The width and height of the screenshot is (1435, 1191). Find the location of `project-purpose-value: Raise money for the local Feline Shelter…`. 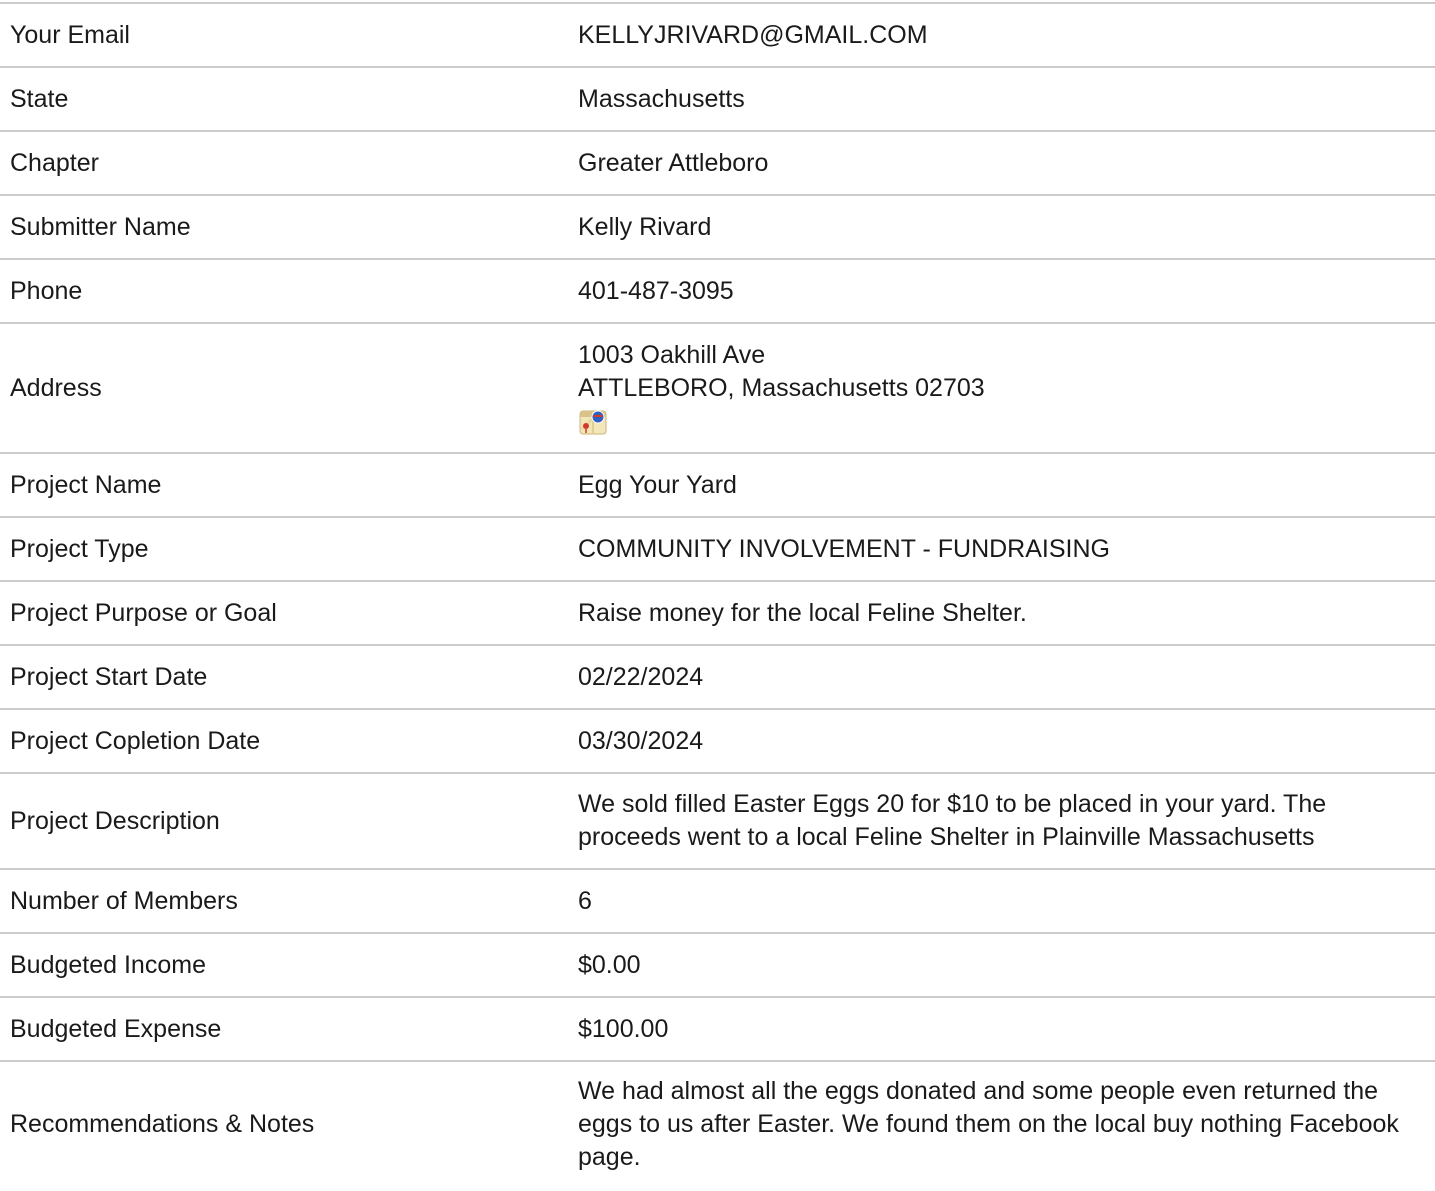

project-purpose-value: Raise money for the local Feline Shelter… is located at coordinates (802, 612).